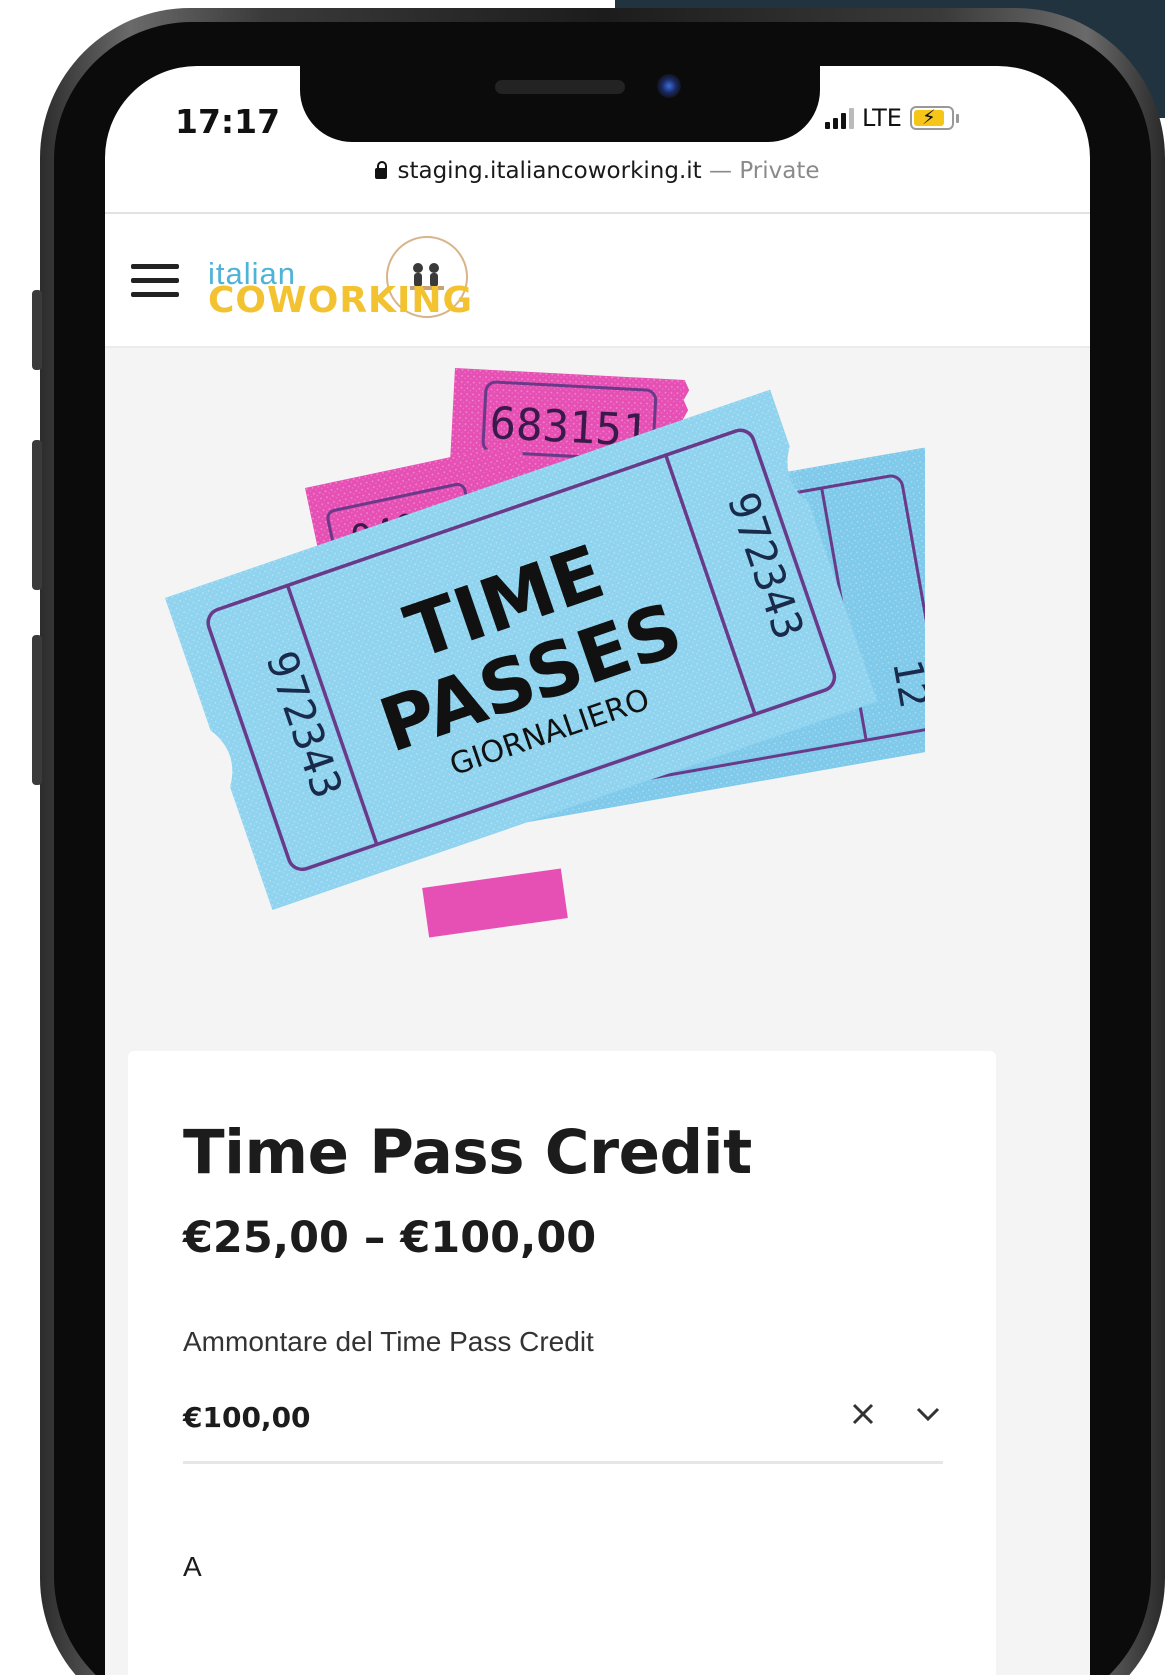 The height and width of the screenshot is (1675, 1165). Describe the element at coordinates (779, 171) in the screenshot. I see `private-mode-label: Private` at that location.